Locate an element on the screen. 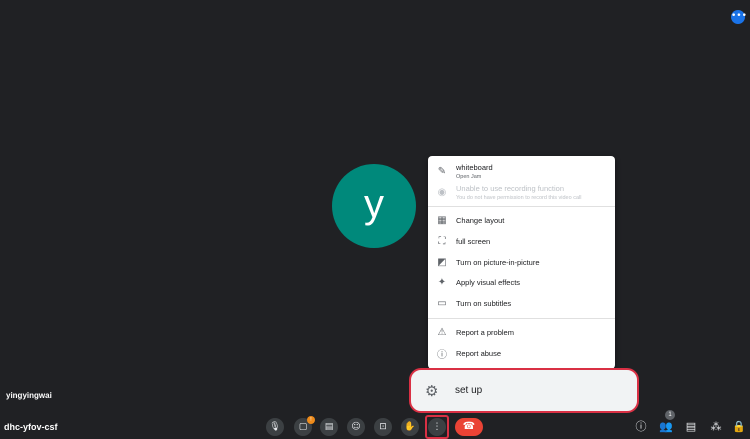 The width and height of the screenshot is (750, 439). host-controls-button: 🔒 is located at coordinates (739, 427).